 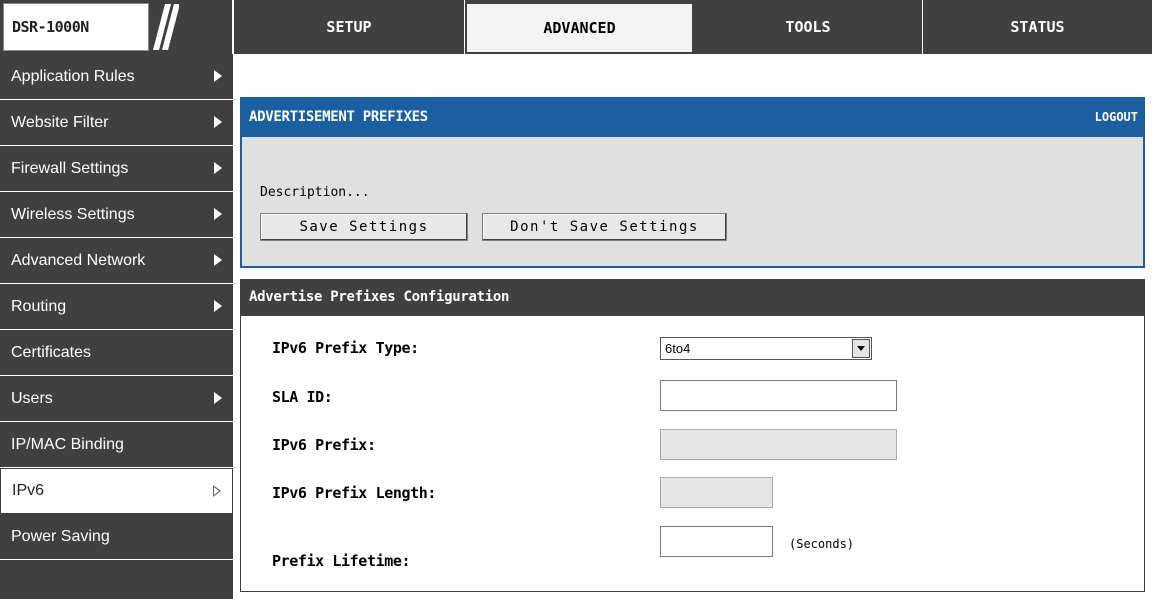 I want to click on sidebar-item-label: Power Saving, so click(x=60, y=536).